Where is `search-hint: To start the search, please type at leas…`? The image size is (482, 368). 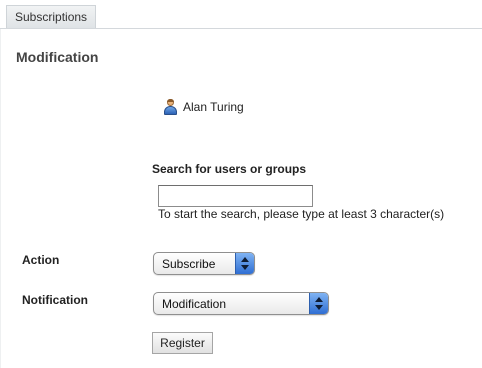
search-hint: To start the search, please type at leas… is located at coordinates (301, 214).